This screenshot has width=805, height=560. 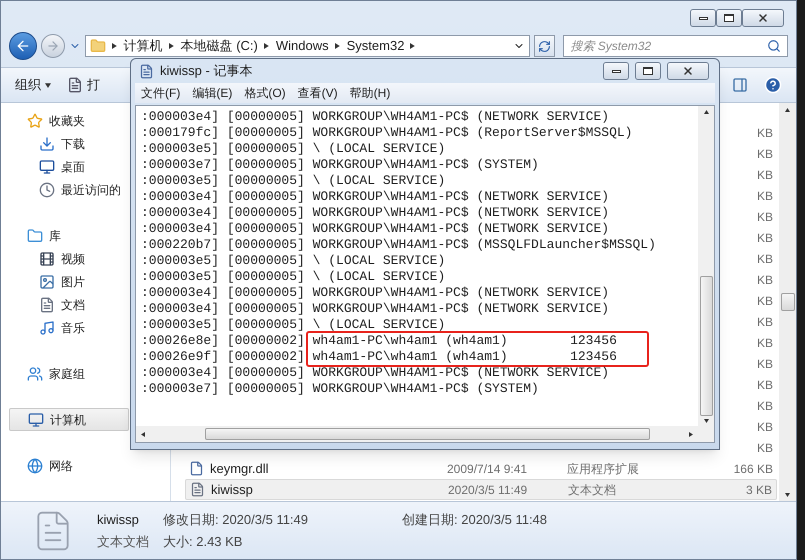 I want to click on open-button: 打, so click(x=83, y=85).